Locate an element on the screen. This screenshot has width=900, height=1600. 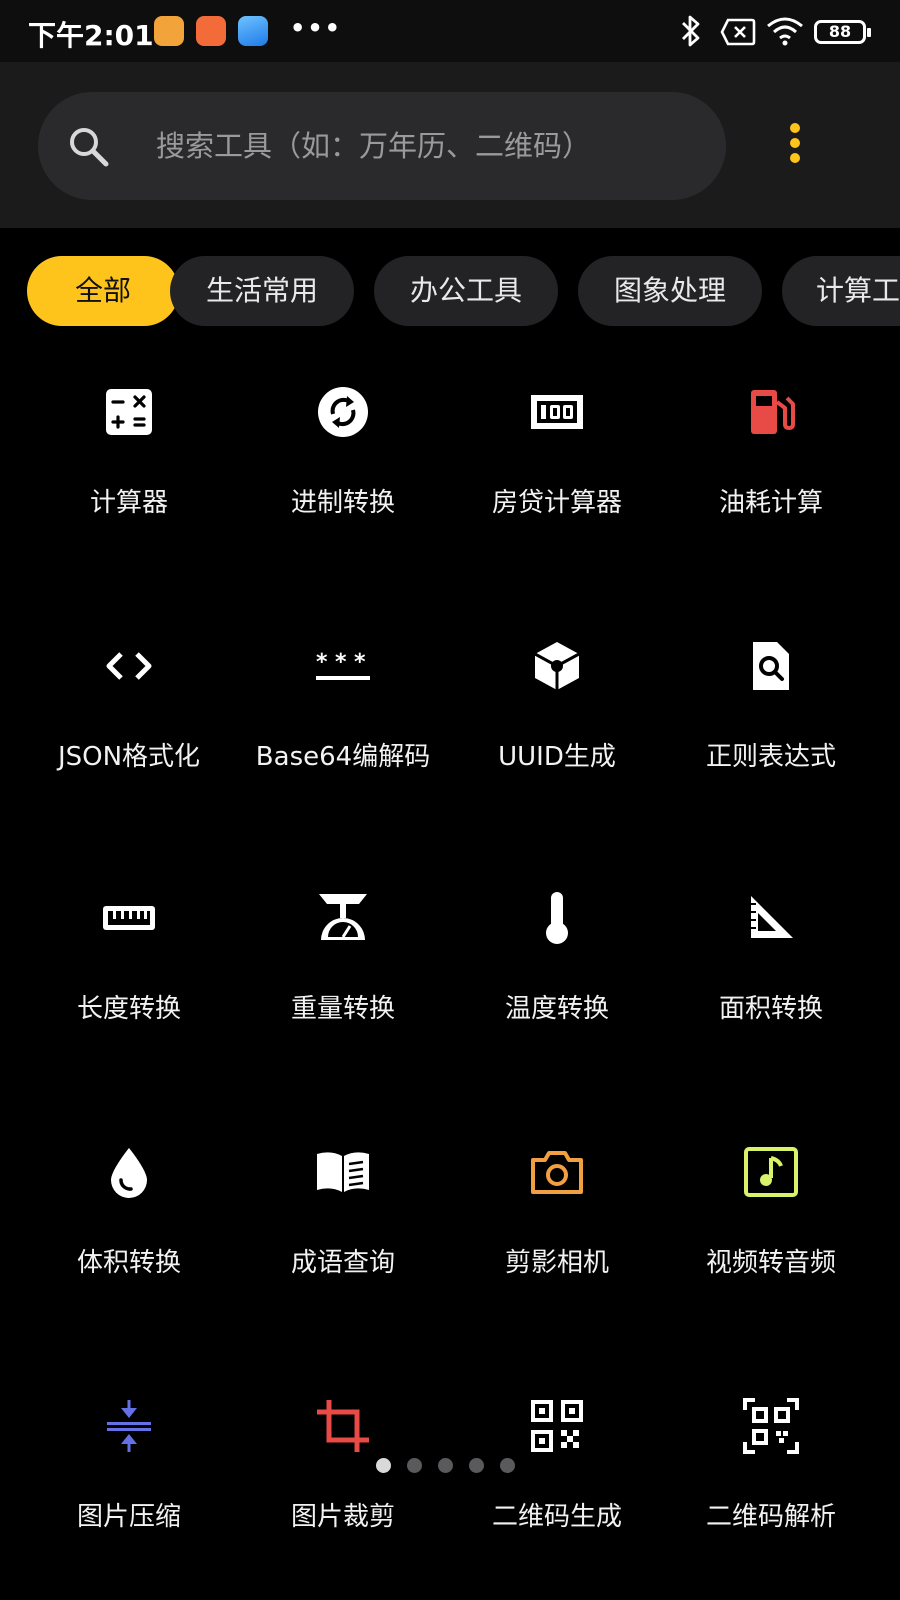
compress-icon is located at coordinates (129, 1426).